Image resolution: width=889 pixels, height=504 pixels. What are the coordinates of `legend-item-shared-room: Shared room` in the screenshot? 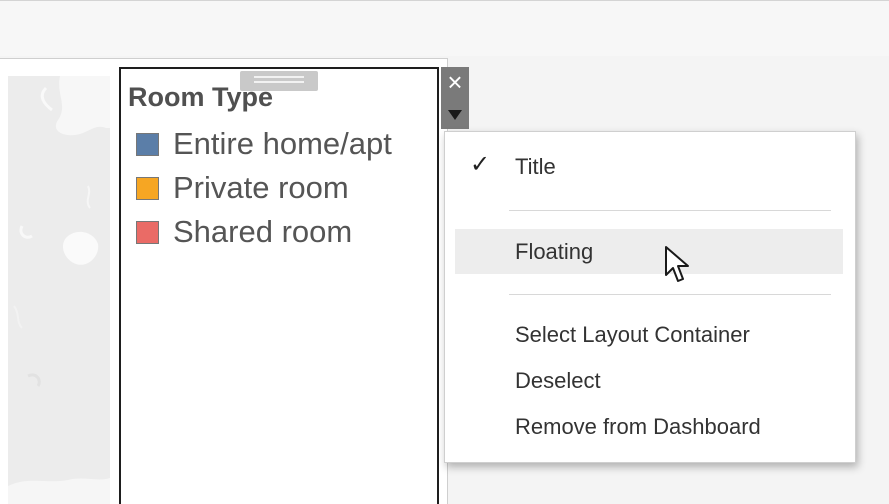 It's located at (244, 231).